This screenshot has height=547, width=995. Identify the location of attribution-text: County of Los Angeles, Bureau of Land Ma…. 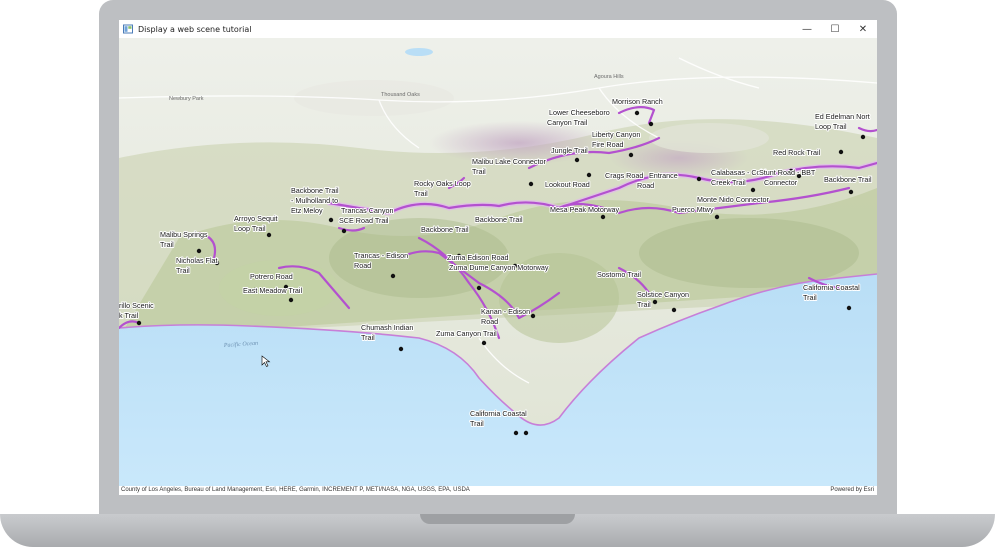
(295, 490).